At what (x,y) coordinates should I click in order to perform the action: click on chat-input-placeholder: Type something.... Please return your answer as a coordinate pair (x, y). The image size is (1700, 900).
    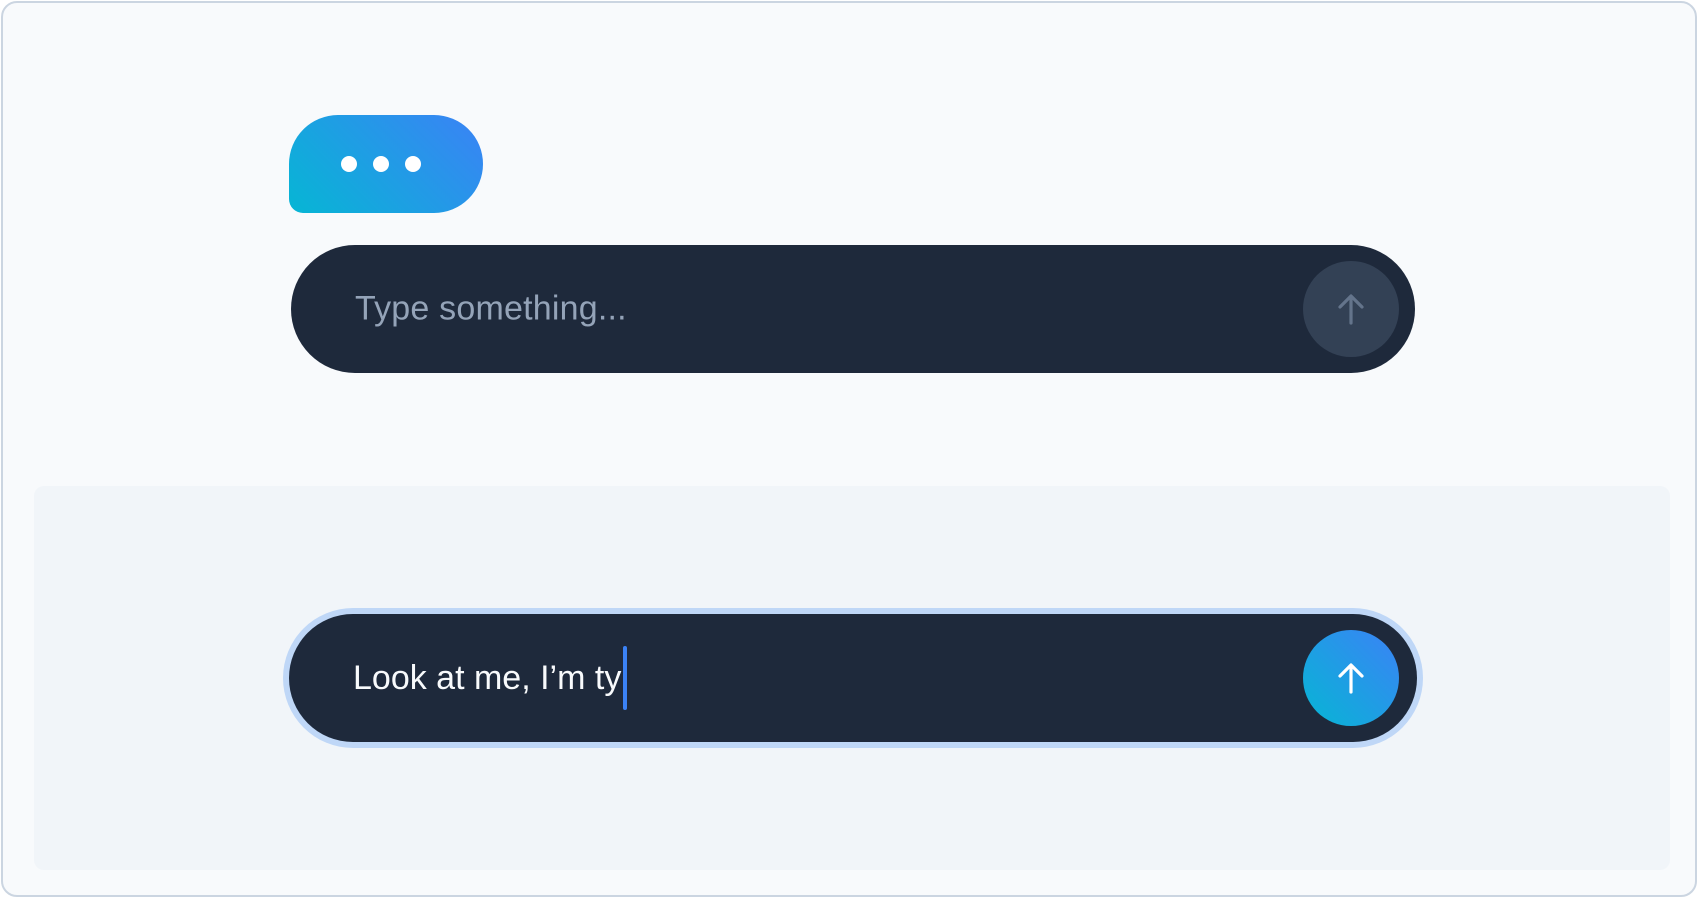
    Looking at the image, I should click on (491, 308).